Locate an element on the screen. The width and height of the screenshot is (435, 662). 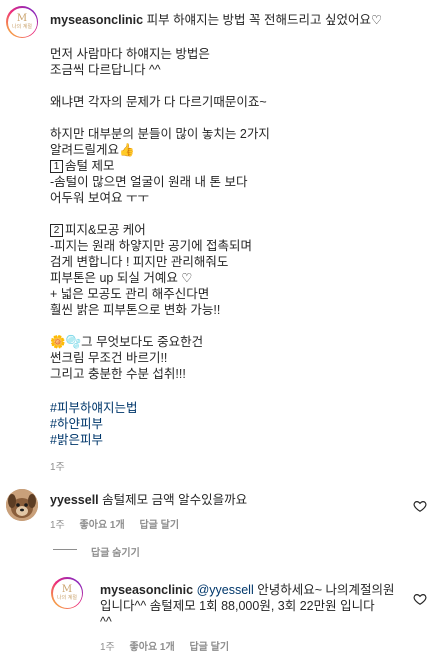
comment-time: 1주 is located at coordinates (57, 525).